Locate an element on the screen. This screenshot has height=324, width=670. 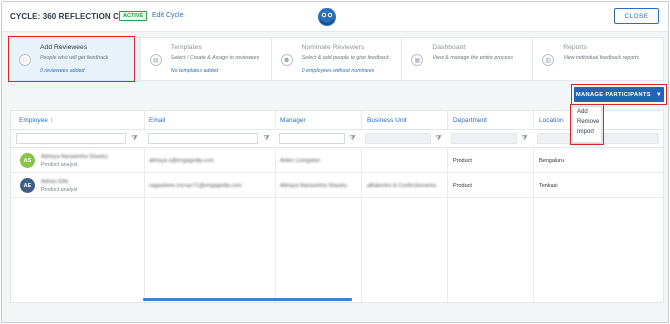
employee-name: Adrian Ellis is located at coordinates (55, 182).